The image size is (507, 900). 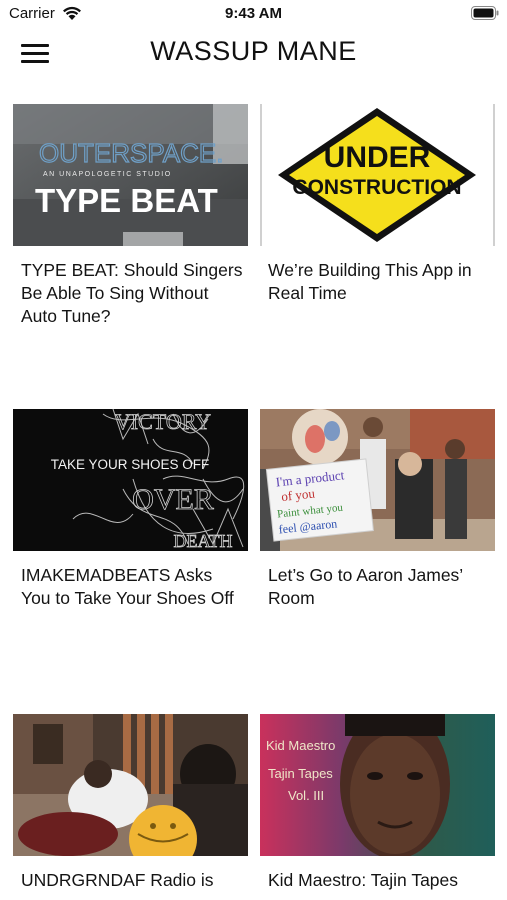 I want to click on status-bar: Carrier 9:43 AM, so click(x=253, y=14).